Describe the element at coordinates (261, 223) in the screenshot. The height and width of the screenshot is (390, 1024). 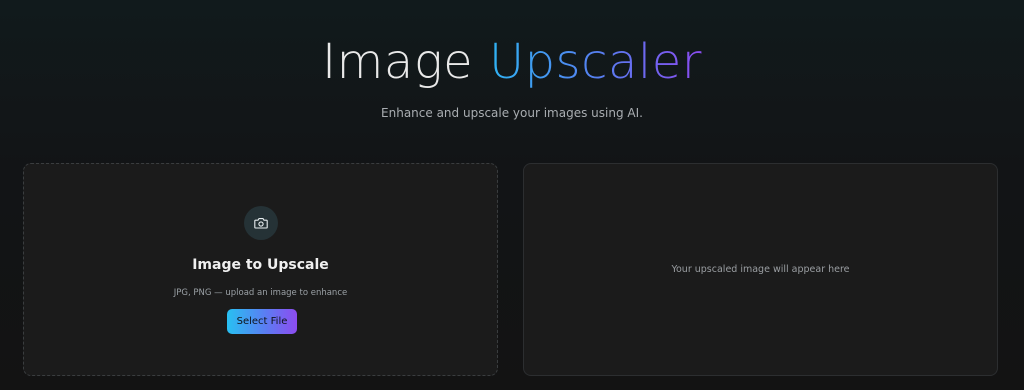
I see `camera-icon` at that location.